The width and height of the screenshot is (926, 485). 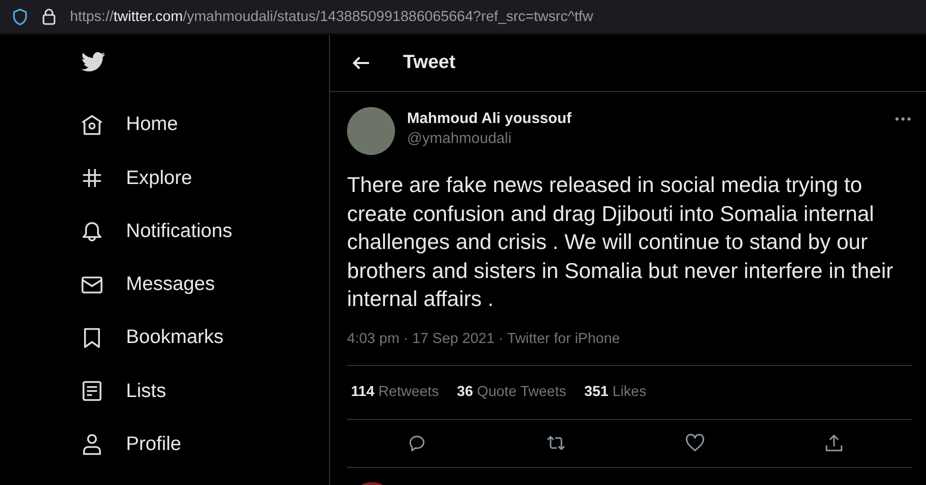 I want to click on address-bar: https://twitter.com/ymahmoudali/status/1438850991886065664?ref_src=twsrc^tfw, so click(x=463, y=17).